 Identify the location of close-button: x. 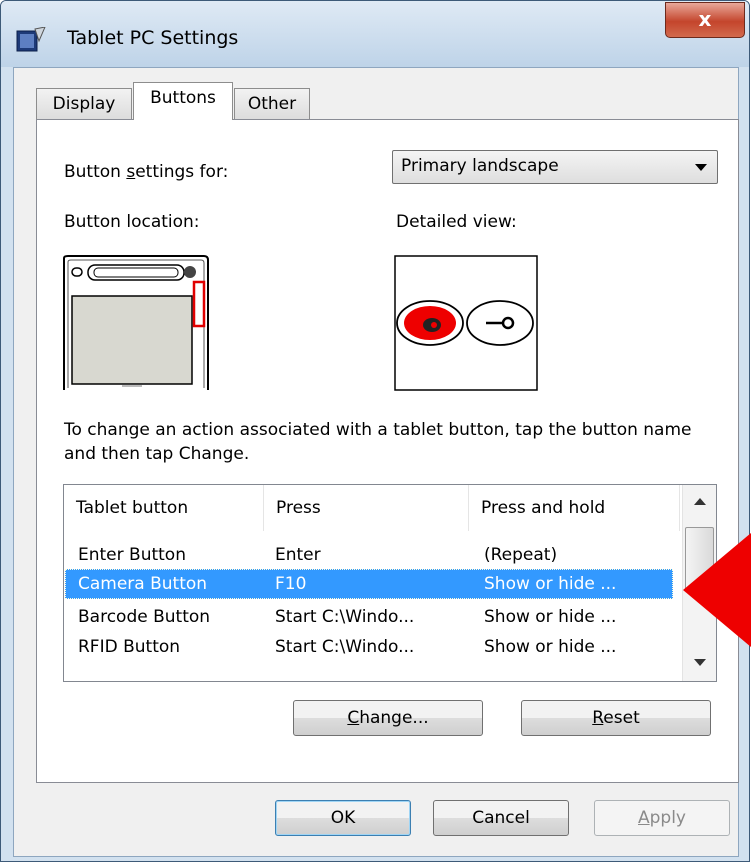
(705, 20).